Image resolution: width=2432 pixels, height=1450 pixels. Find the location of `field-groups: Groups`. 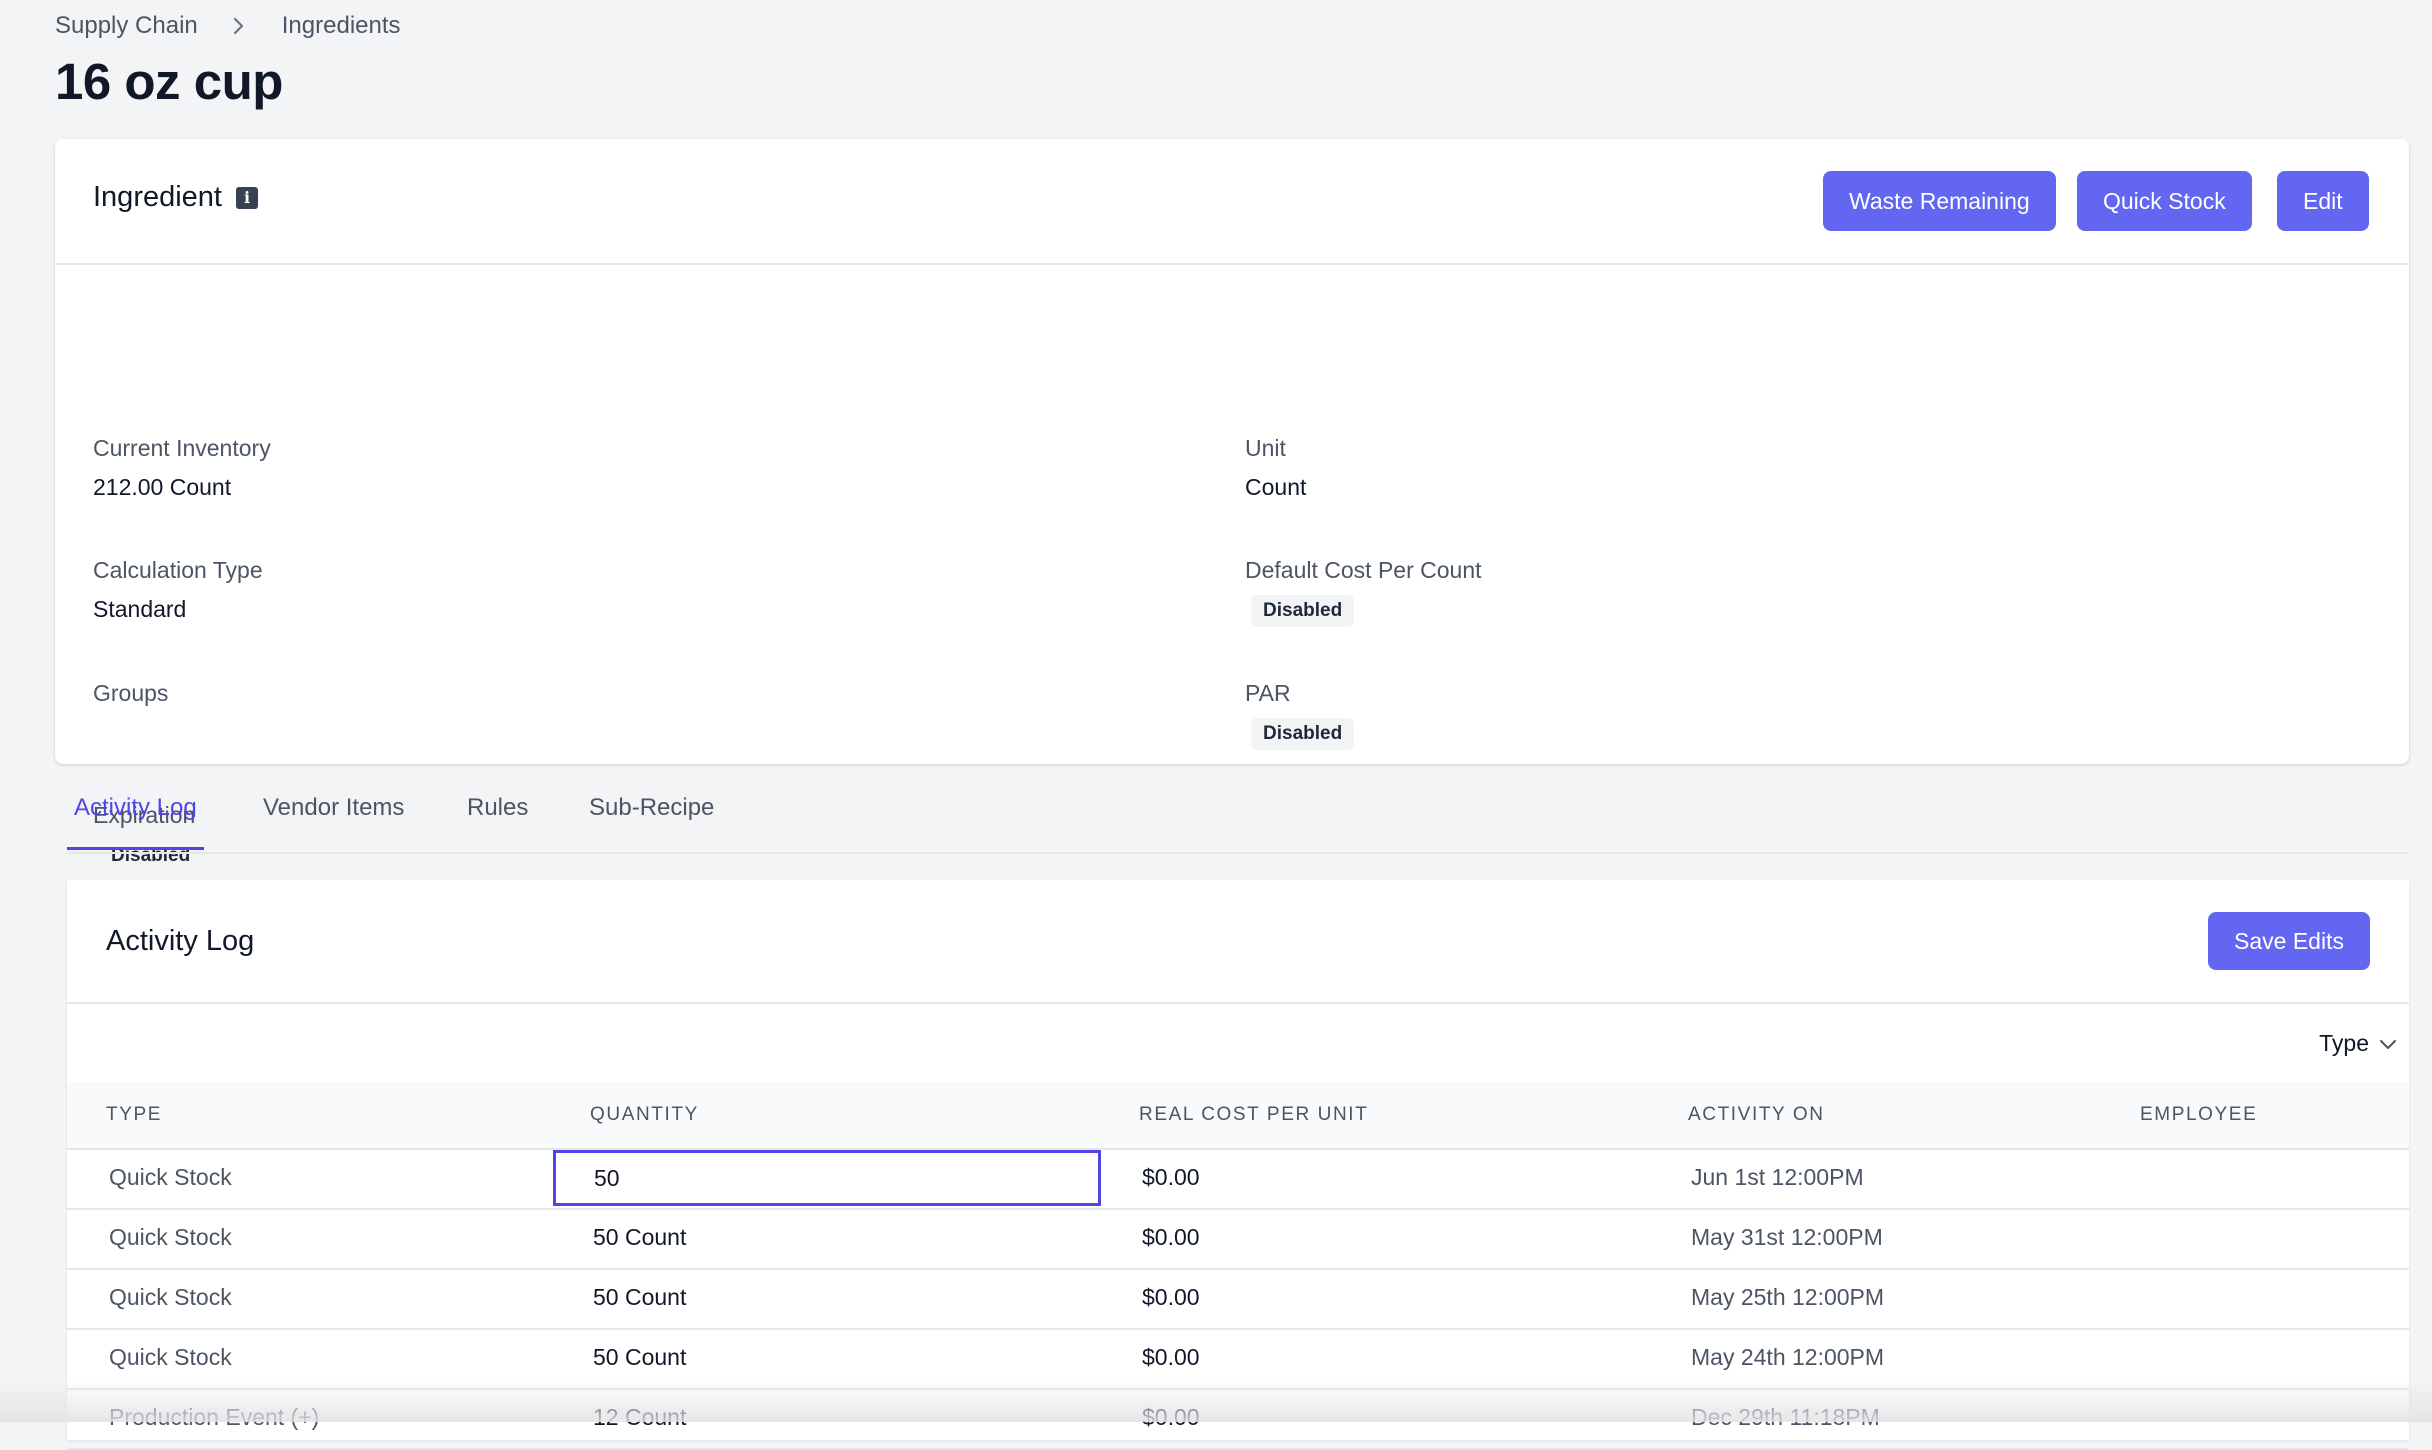

field-groups: Groups is located at coordinates (130, 699).